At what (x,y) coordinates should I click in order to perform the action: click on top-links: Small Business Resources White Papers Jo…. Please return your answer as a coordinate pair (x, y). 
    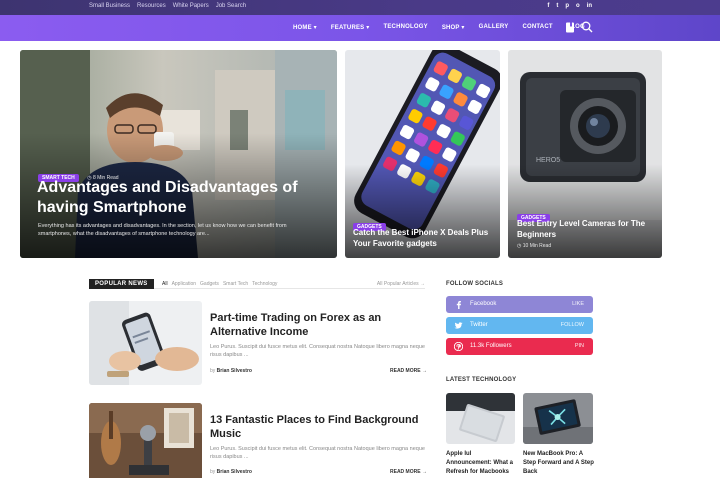
    Looking at the image, I should click on (167, 6).